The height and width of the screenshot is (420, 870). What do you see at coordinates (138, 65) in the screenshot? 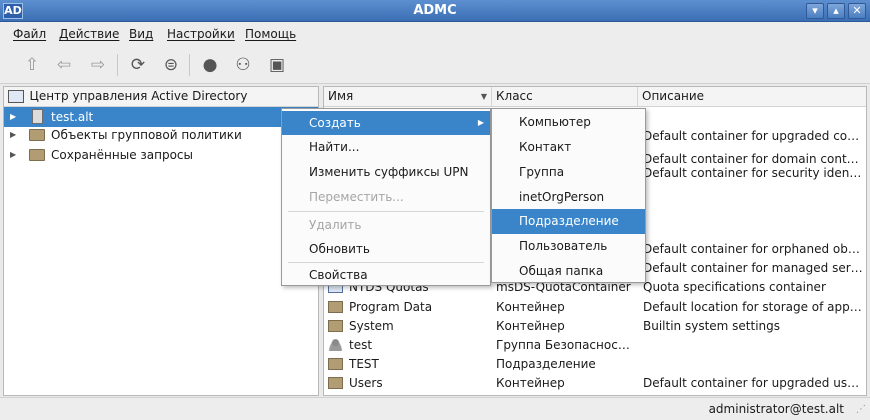
I see `refresh-icon: ⟳` at bounding box center [138, 65].